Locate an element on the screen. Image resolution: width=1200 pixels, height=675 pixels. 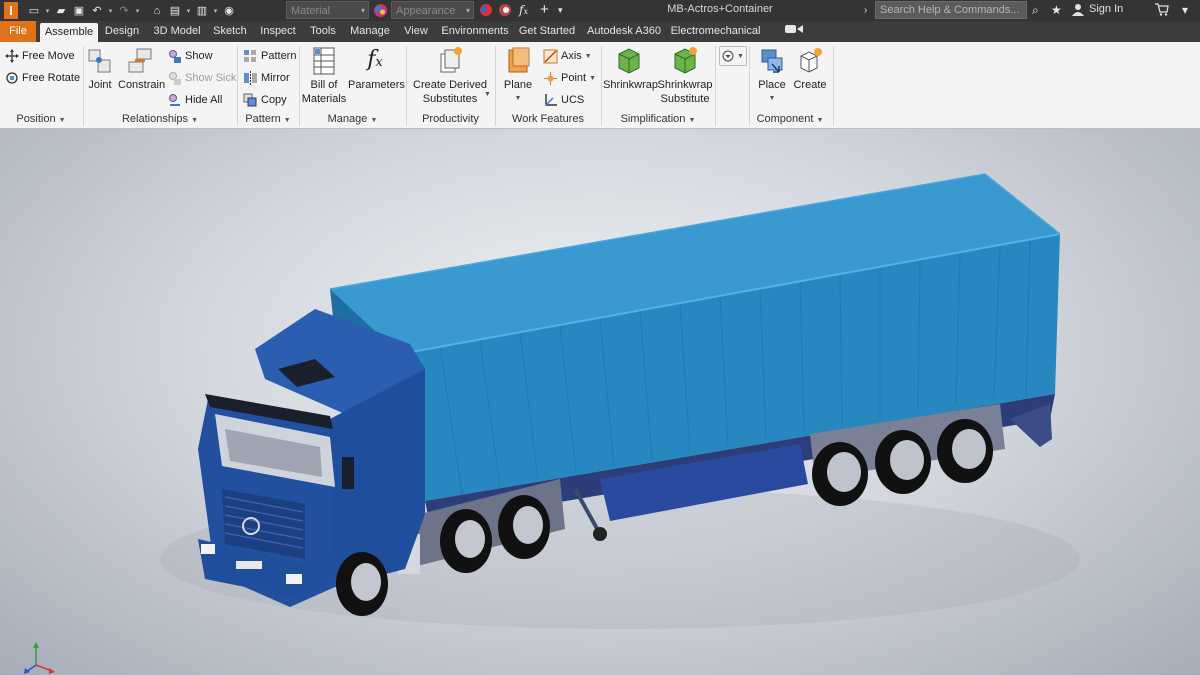
place-icon is located at coordinates (772, 61).